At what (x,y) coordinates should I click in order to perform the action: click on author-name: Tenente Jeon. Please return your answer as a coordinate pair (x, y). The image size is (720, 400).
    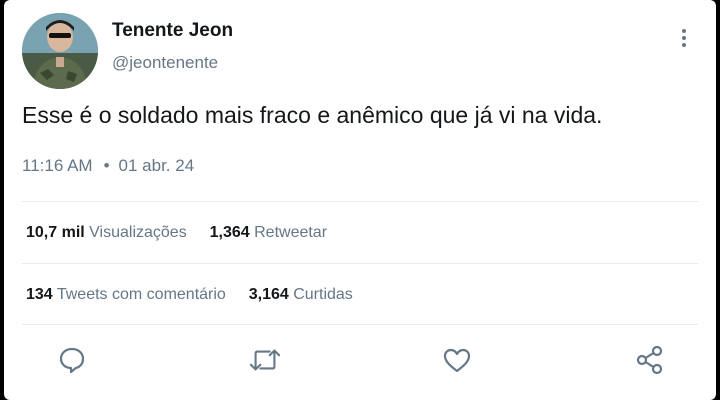
    Looking at the image, I should click on (172, 31).